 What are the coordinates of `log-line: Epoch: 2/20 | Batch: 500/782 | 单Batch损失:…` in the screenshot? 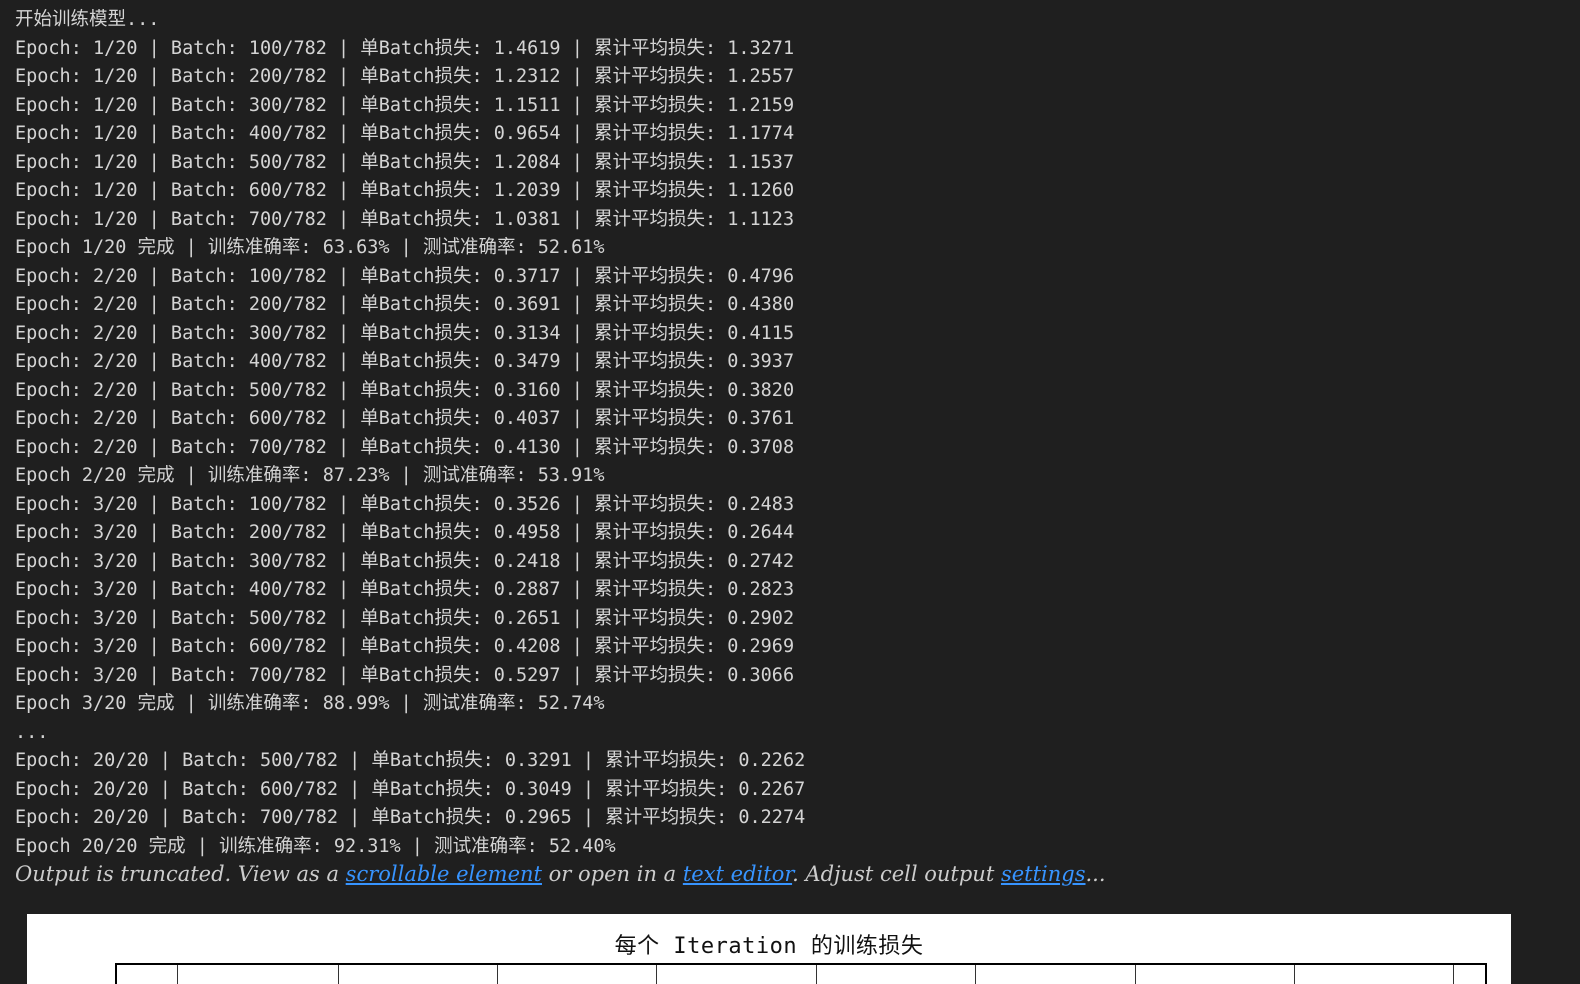 It's located at (405, 390).